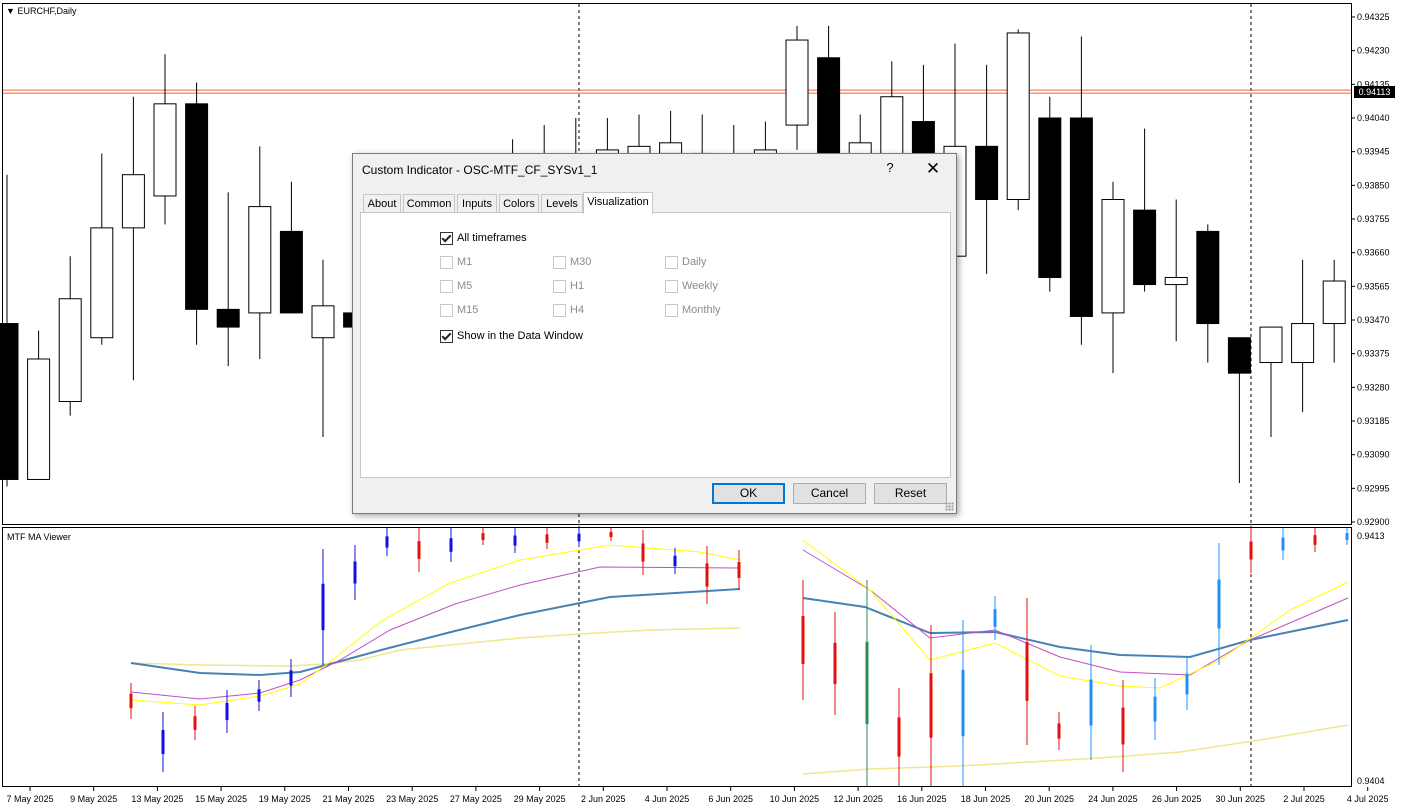 The width and height of the screenshot is (1401, 812). What do you see at coordinates (829, 493) in the screenshot?
I see `cancel-button: Cancel` at bounding box center [829, 493].